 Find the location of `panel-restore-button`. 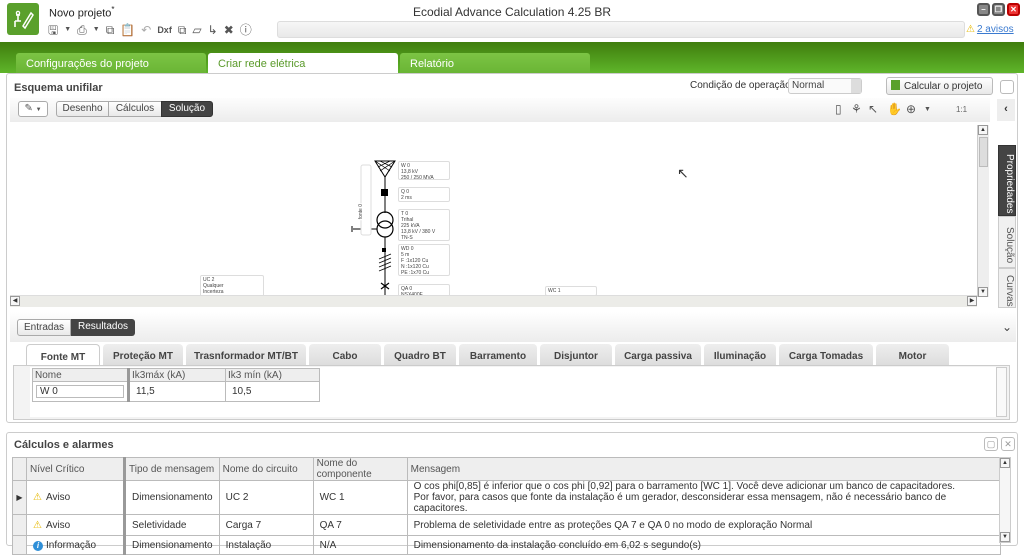

panel-restore-button is located at coordinates (1007, 87).